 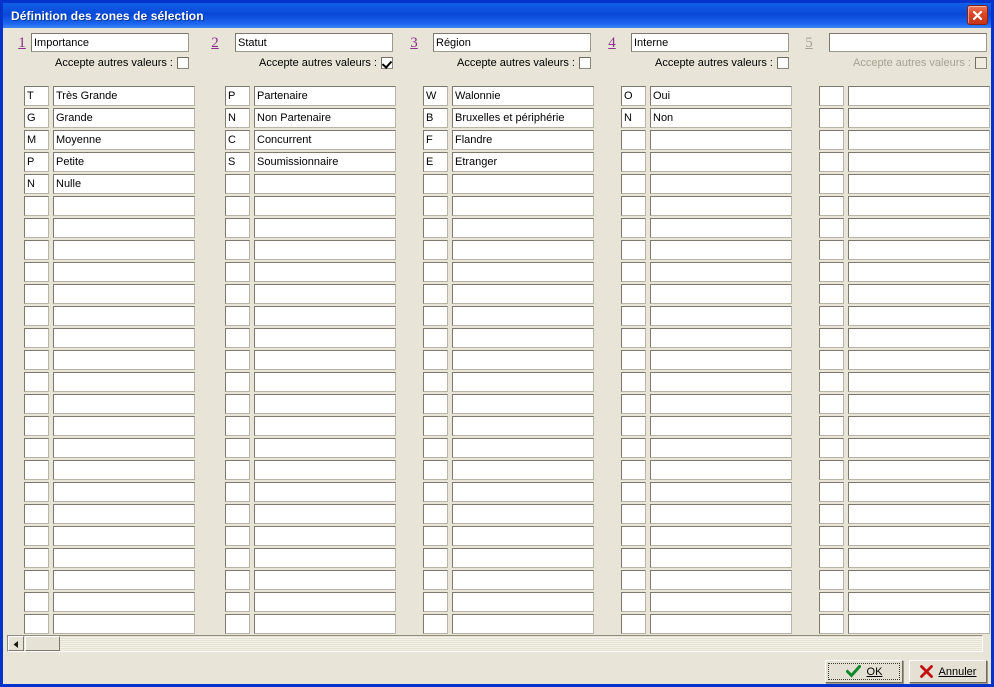 I want to click on value-cell: Non Partenaire, so click(x=325, y=118).